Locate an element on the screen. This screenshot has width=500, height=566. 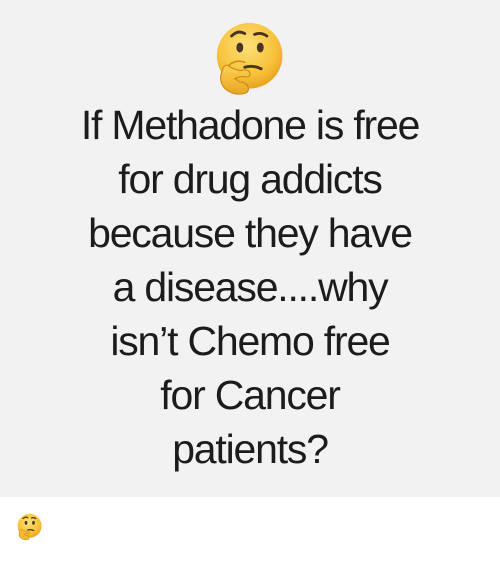
meme-text-line: patients? is located at coordinates (250, 449).